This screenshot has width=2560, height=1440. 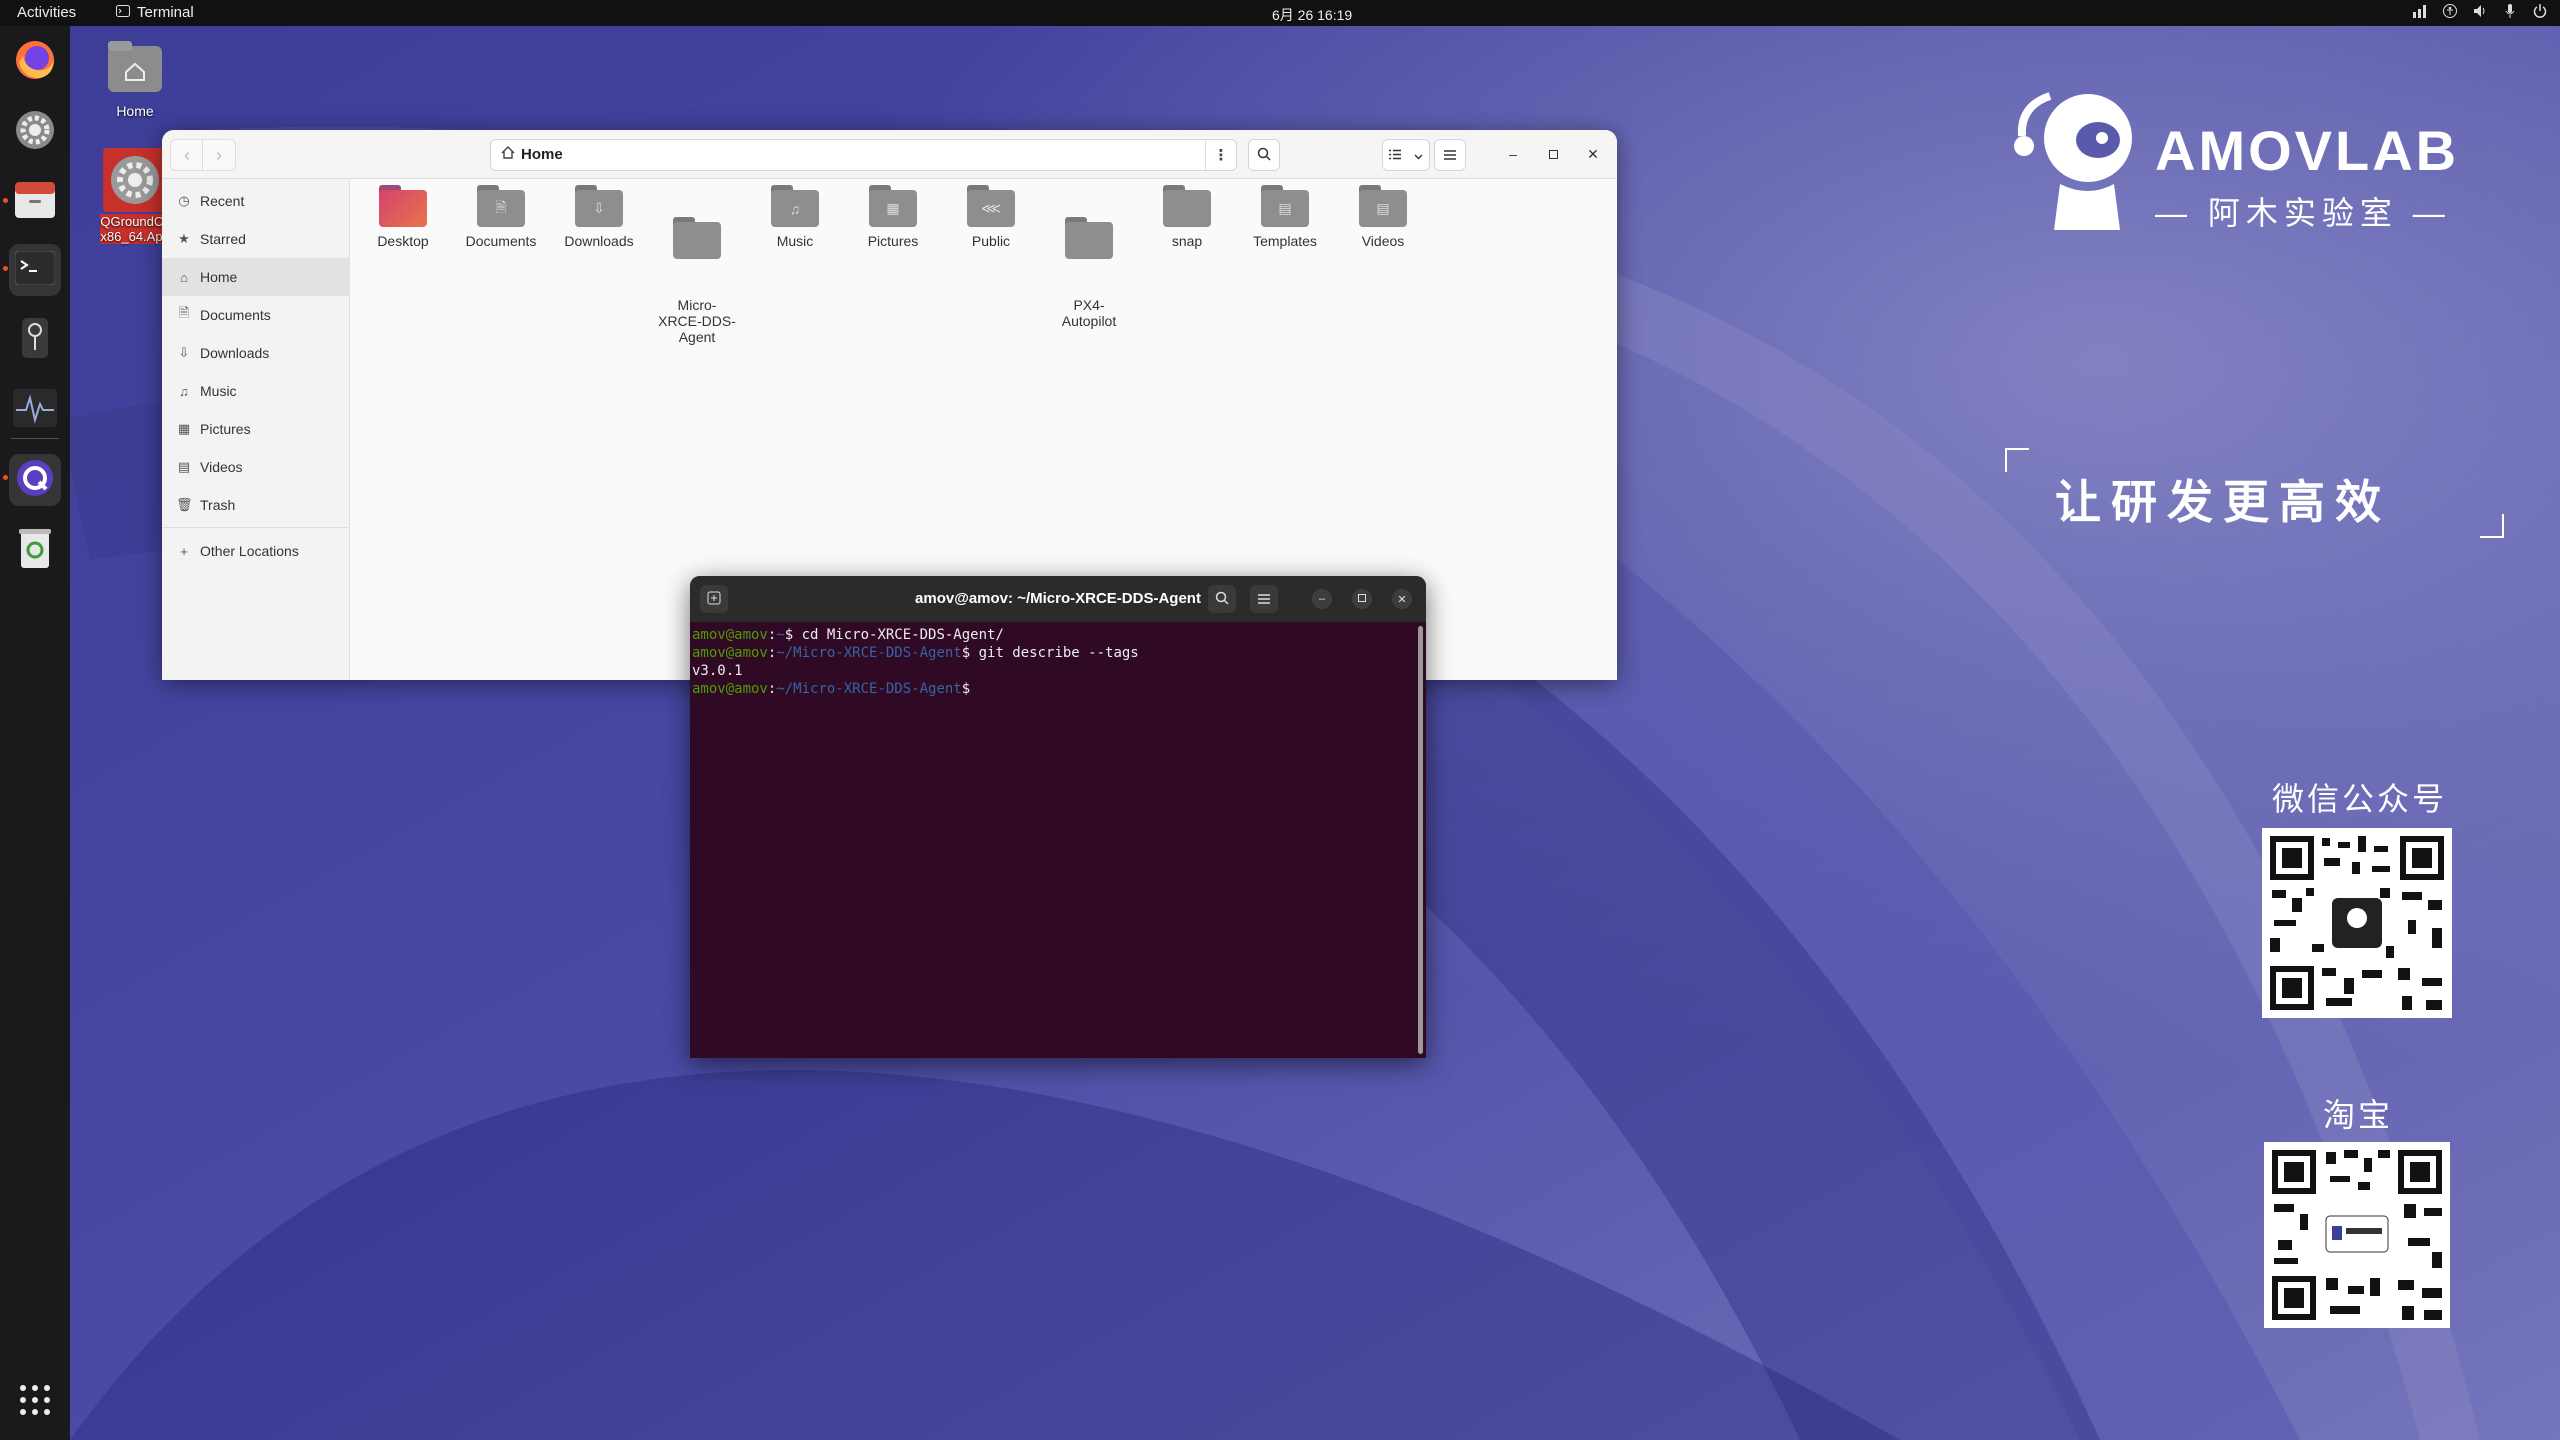 What do you see at coordinates (184, 312) in the screenshot?
I see `document-icon: 🗎` at bounding box center [184, 312].